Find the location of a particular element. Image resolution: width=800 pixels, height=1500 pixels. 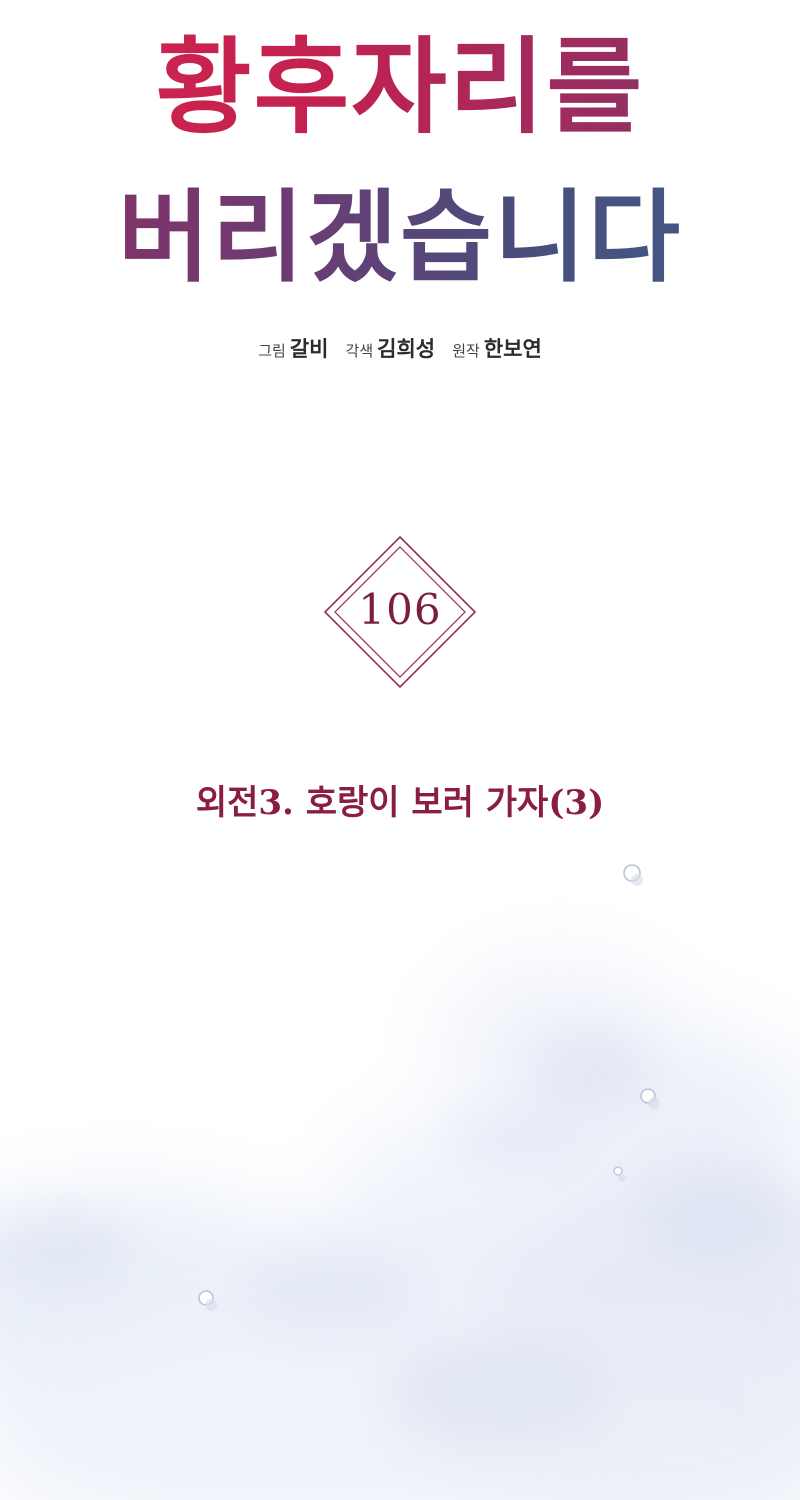

credit-original: 원작 한보연 is located at coordinates (497, 348).